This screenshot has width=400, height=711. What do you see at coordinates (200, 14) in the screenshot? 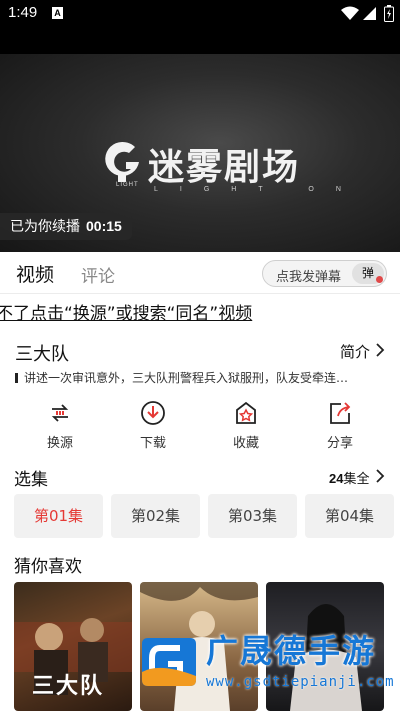
I see `status-bar: 1:49 A` at bounding box center [200, 14].